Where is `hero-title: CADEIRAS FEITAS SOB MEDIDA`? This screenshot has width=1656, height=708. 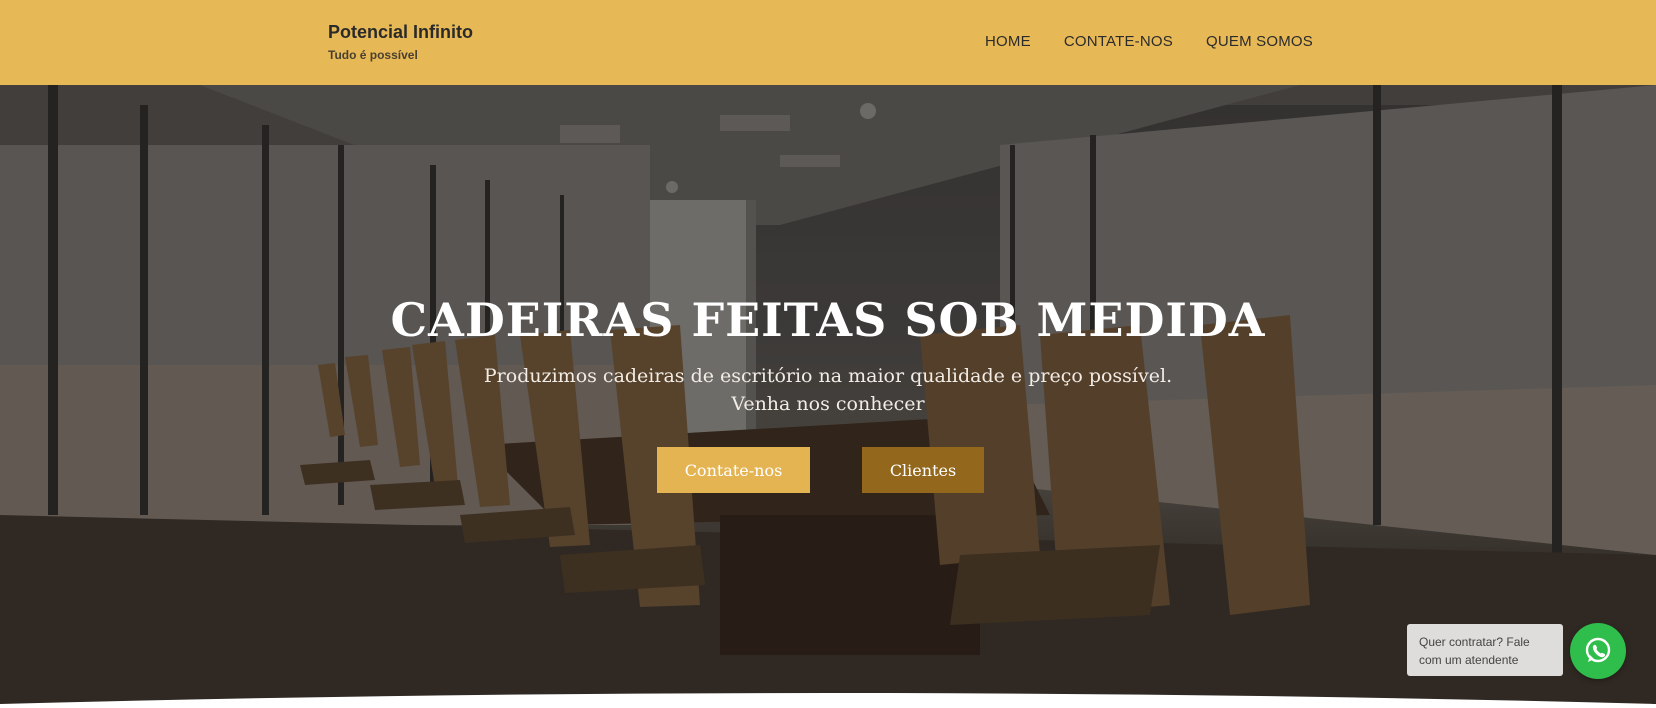 hero-title: CADEIRAS FEITAS SOB MEDIDA is located at coordinates (828, 320).